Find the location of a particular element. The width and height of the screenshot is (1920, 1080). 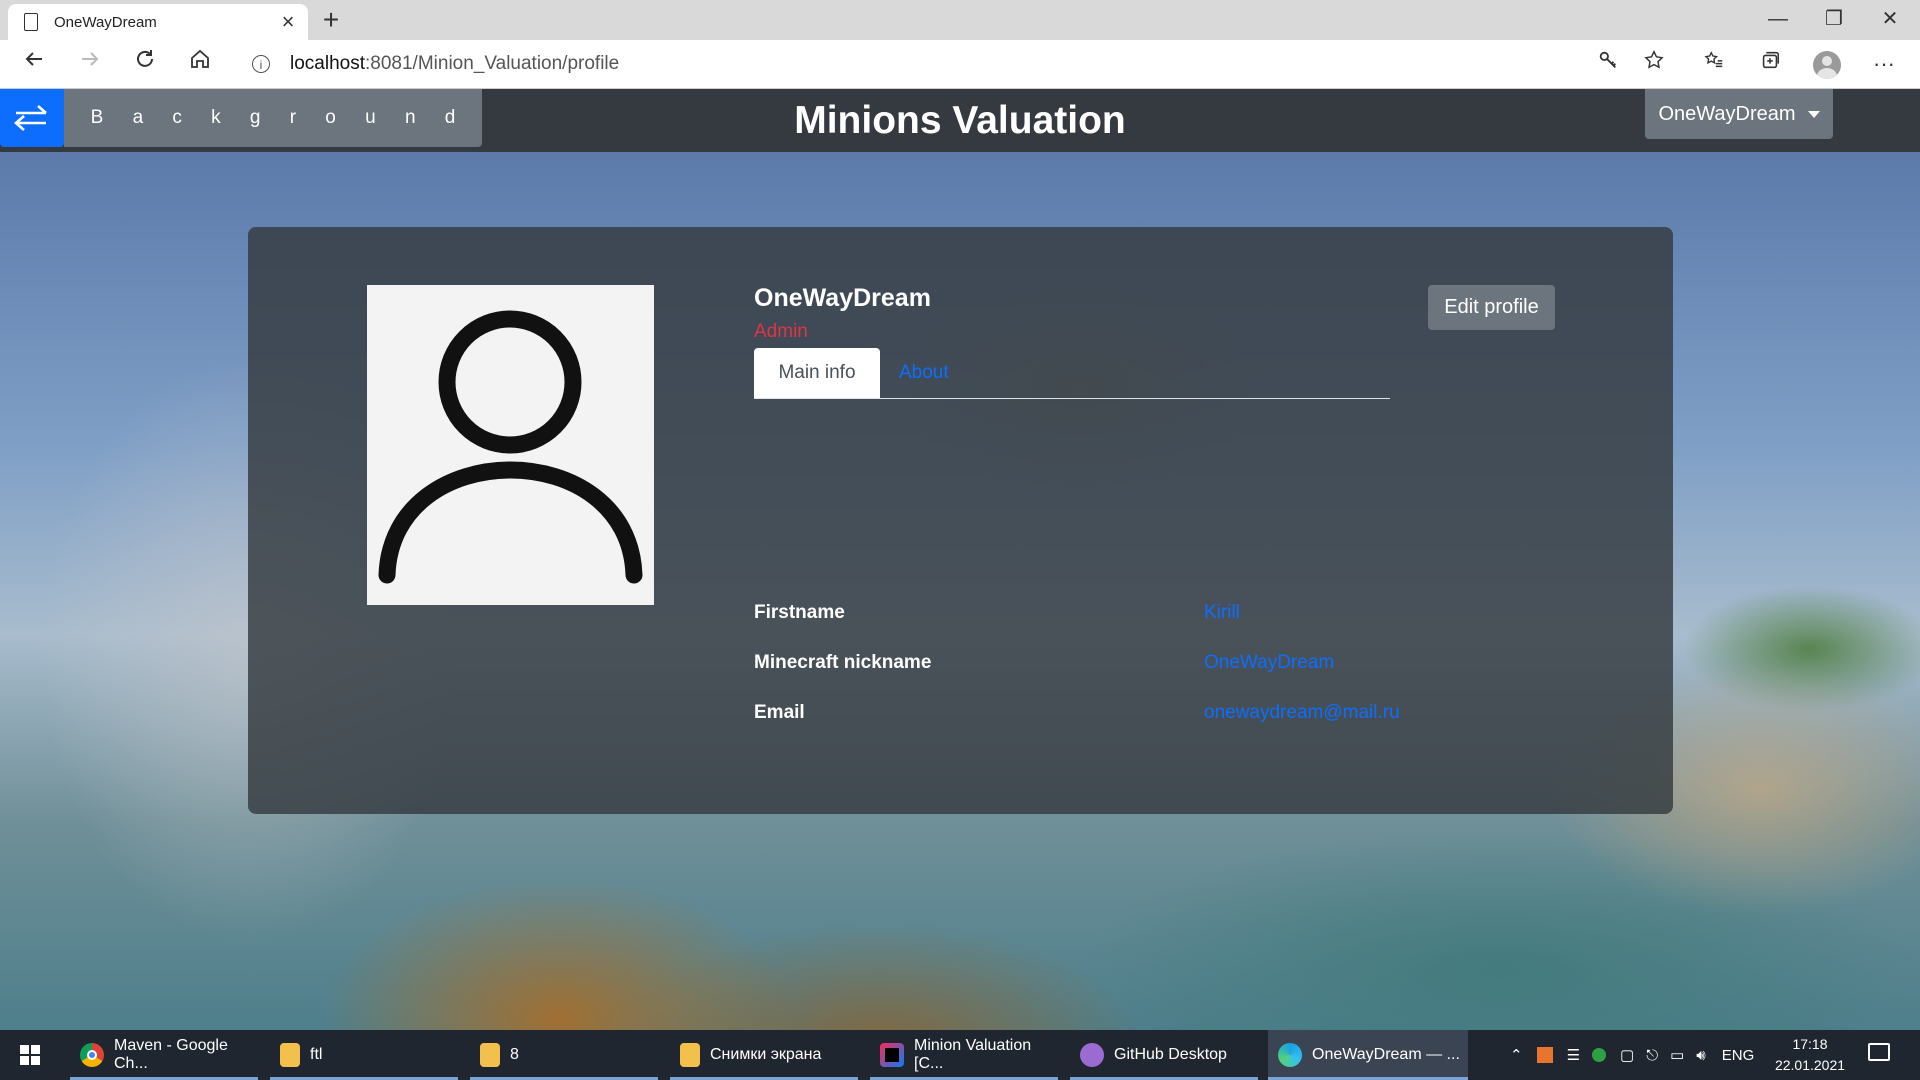

new-tab-button: + is located at coordinates (331, 20).